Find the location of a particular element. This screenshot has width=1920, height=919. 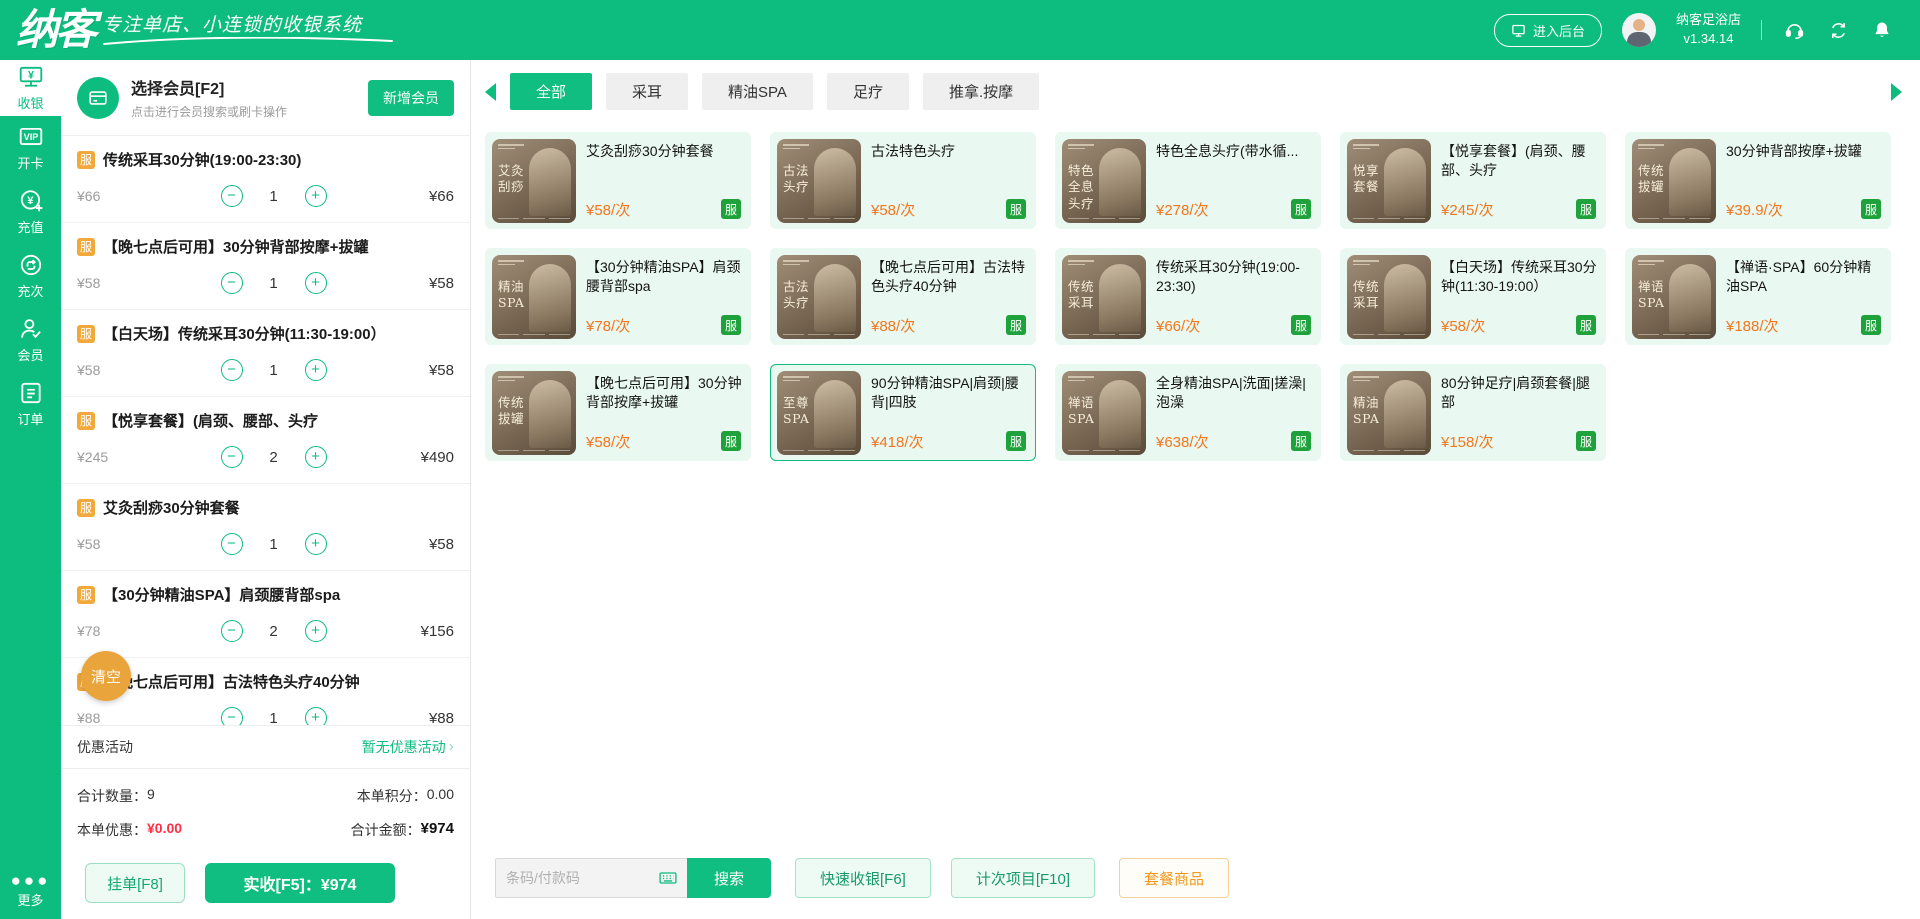

keyboard-icon is located at coordinates (668, 878).